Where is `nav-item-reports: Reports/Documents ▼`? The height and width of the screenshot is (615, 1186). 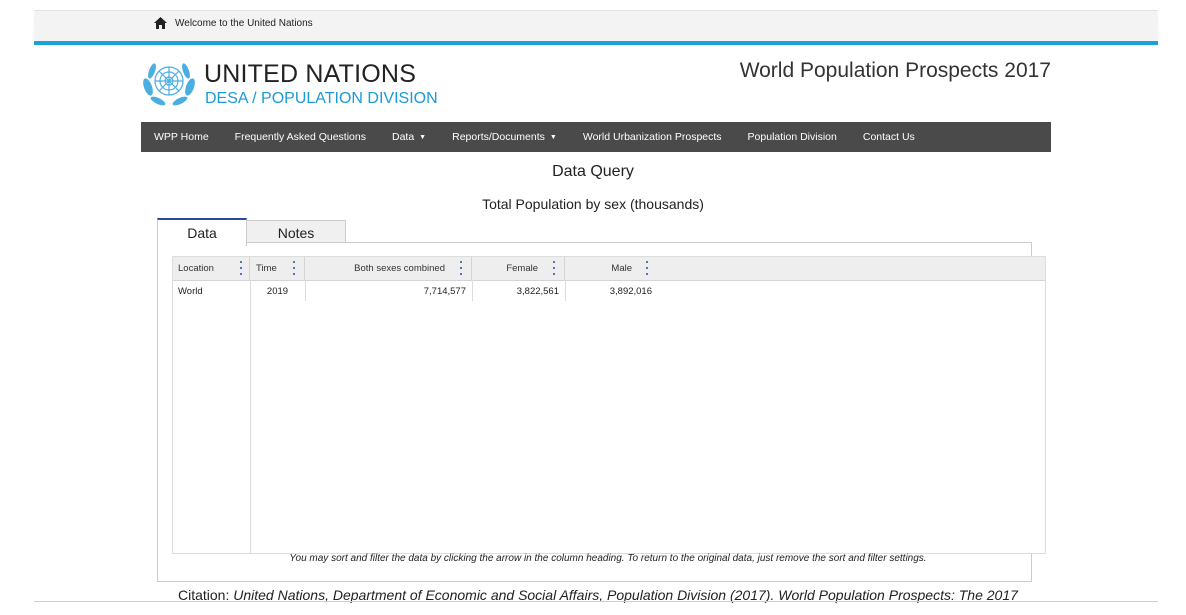
nav-item-reports: Reports/Documents ▼ is located at coordinates (504, 137).